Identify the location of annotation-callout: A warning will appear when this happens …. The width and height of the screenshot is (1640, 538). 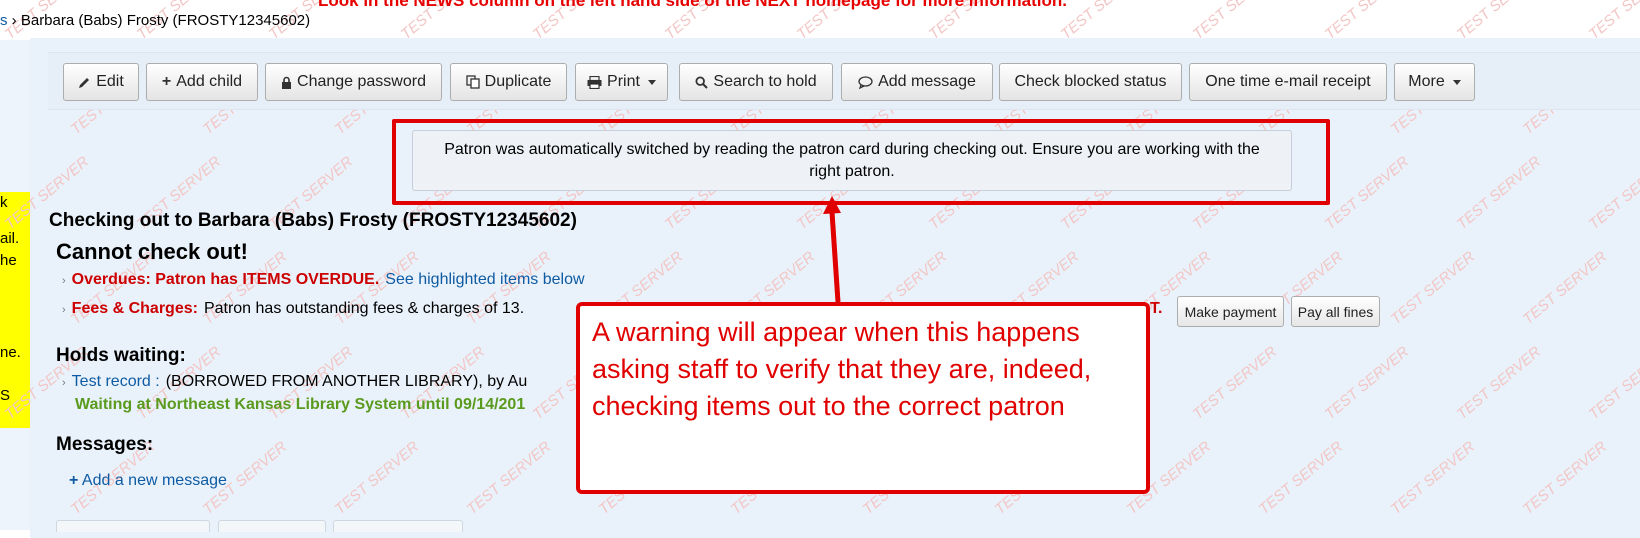
(863, 398).